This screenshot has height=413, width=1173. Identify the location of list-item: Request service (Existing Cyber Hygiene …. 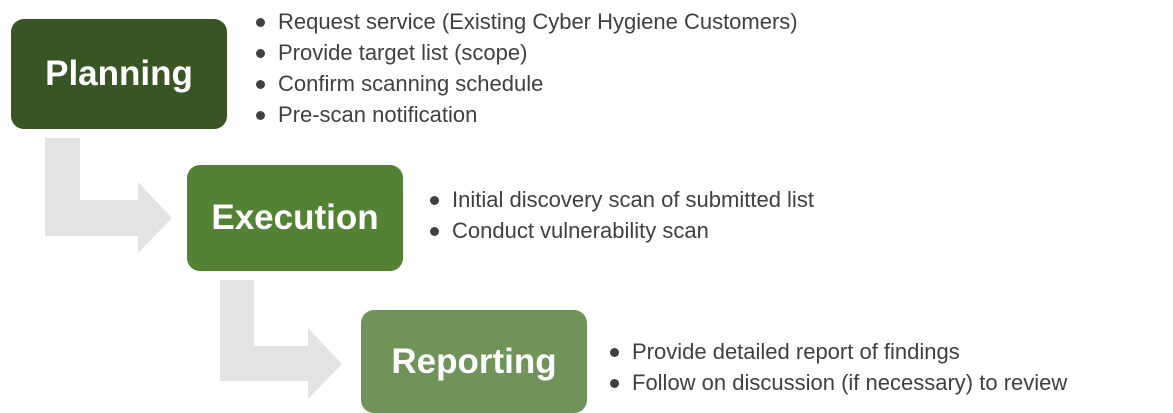
(527, 21).